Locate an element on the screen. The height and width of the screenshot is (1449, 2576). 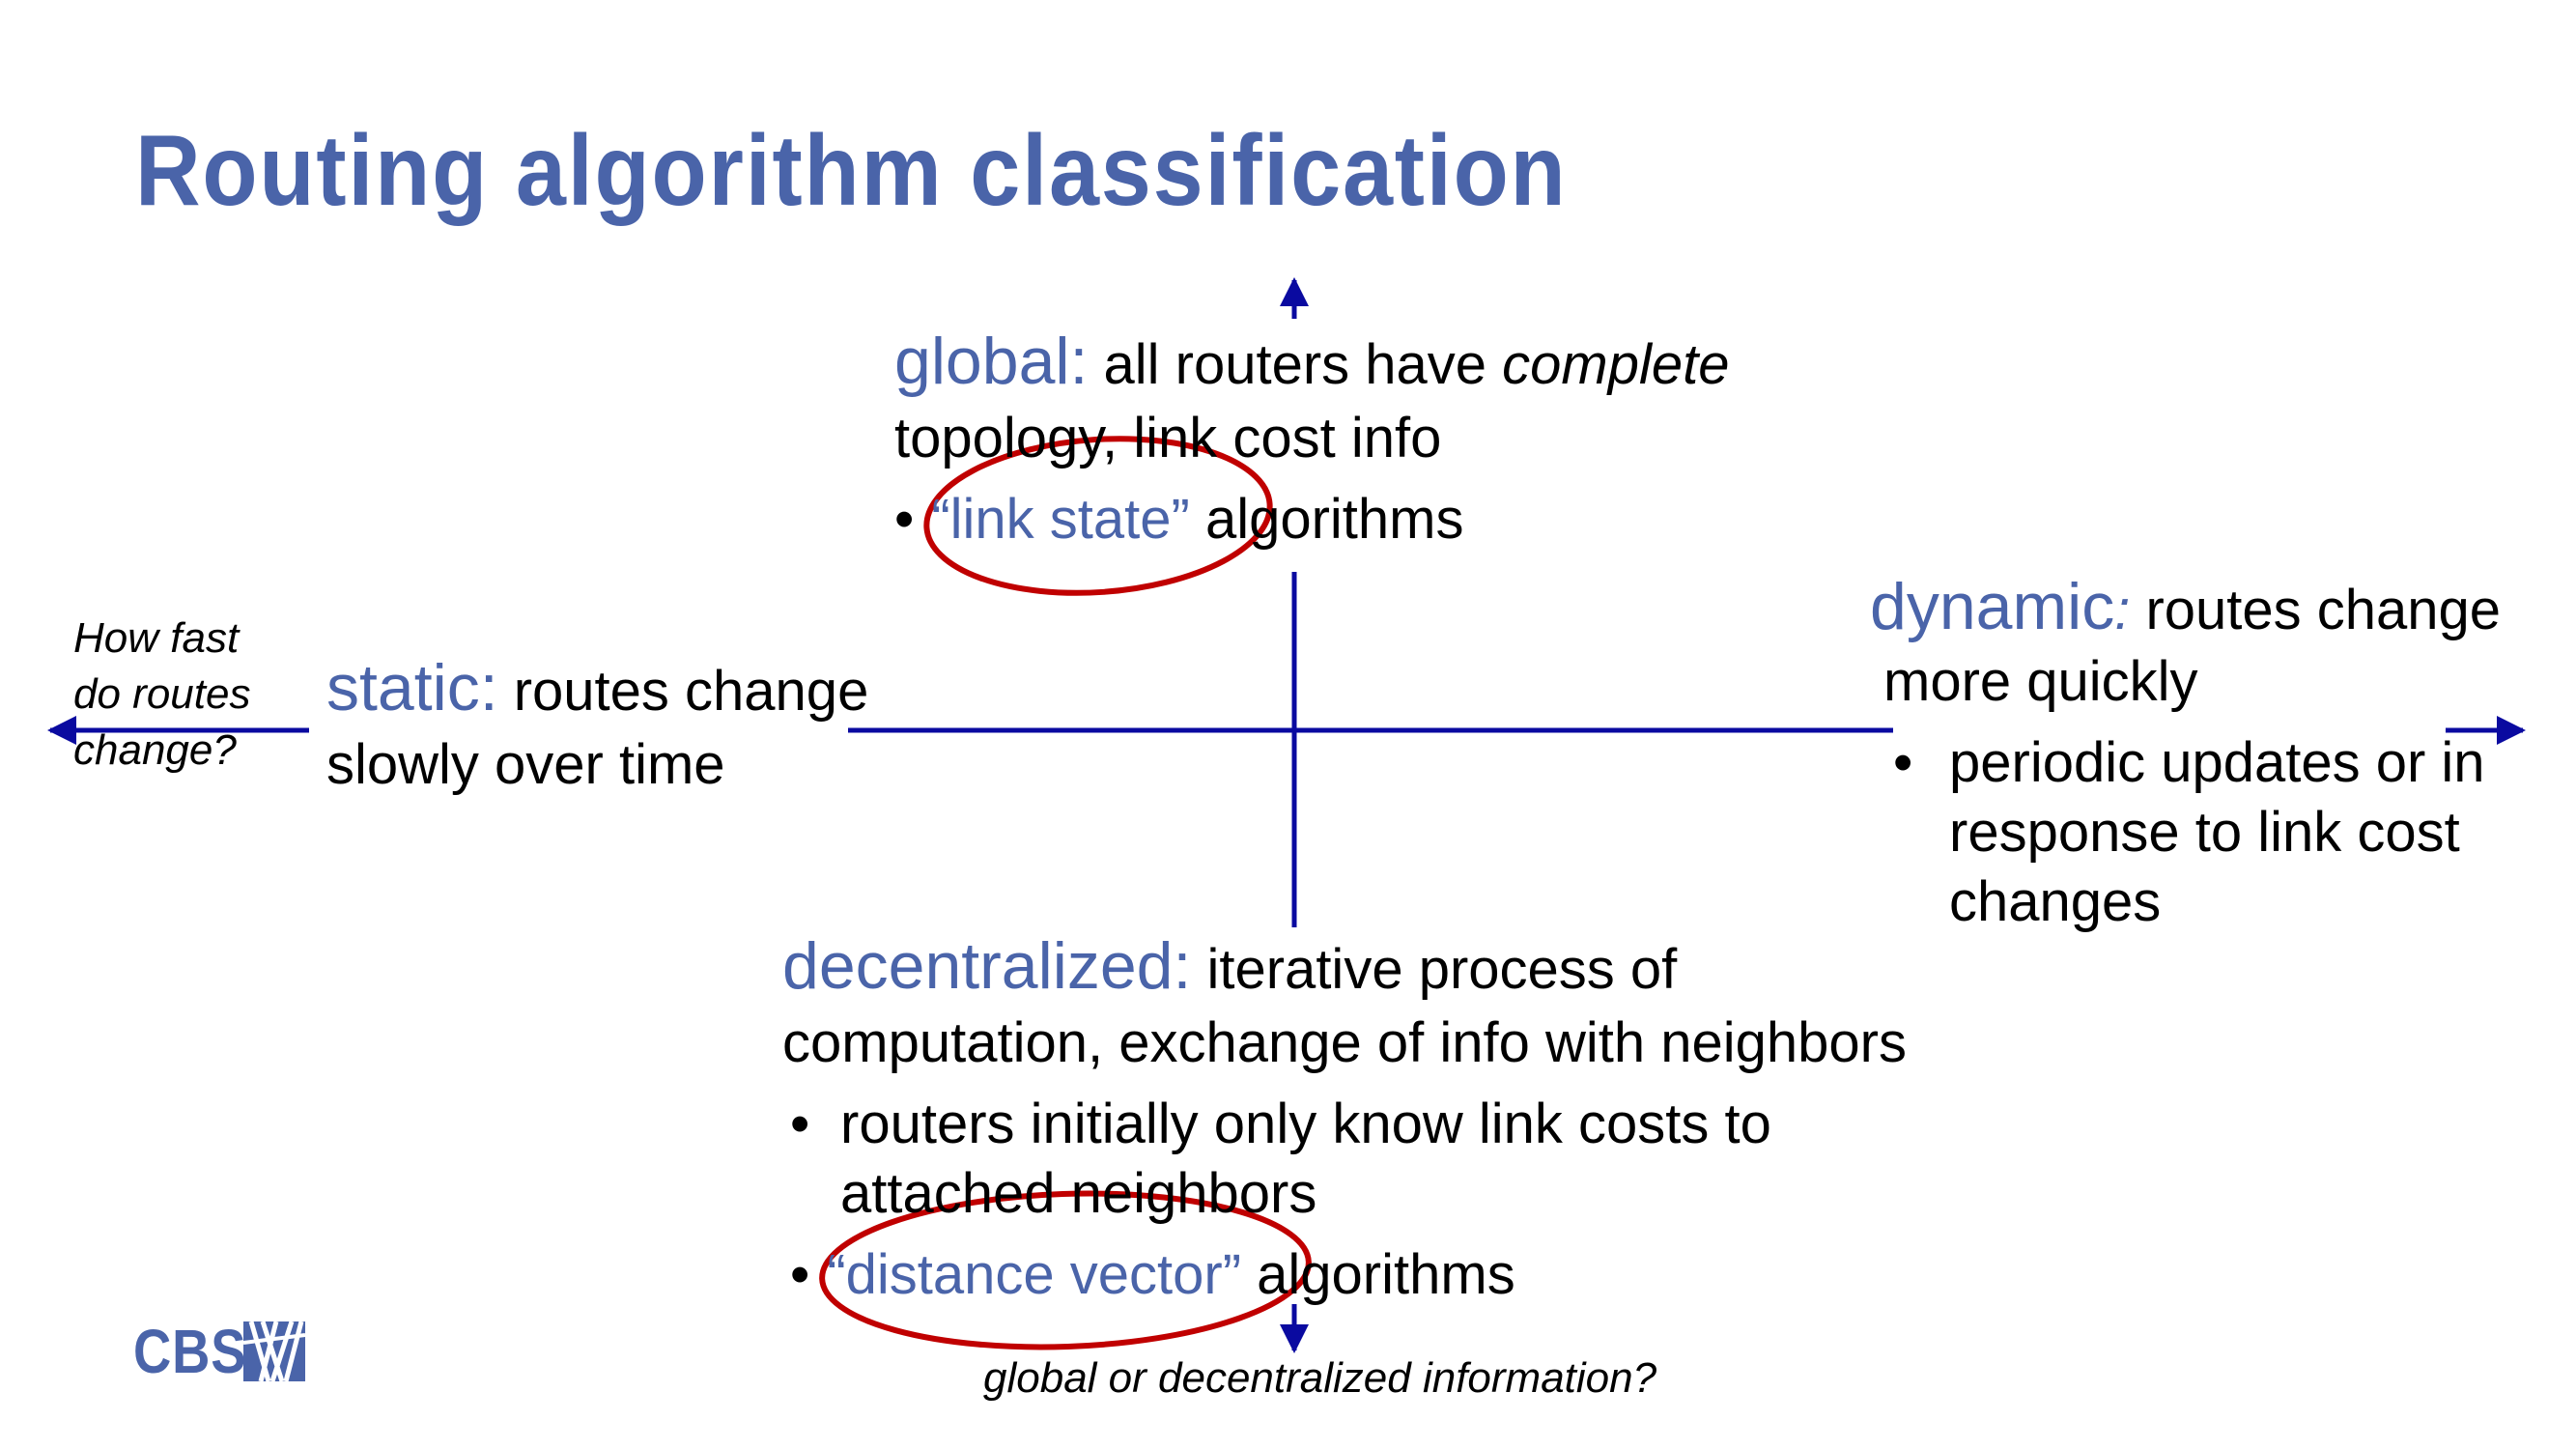
global-bullet: • “link state” algorithms is located at coordinates (1178, 519).